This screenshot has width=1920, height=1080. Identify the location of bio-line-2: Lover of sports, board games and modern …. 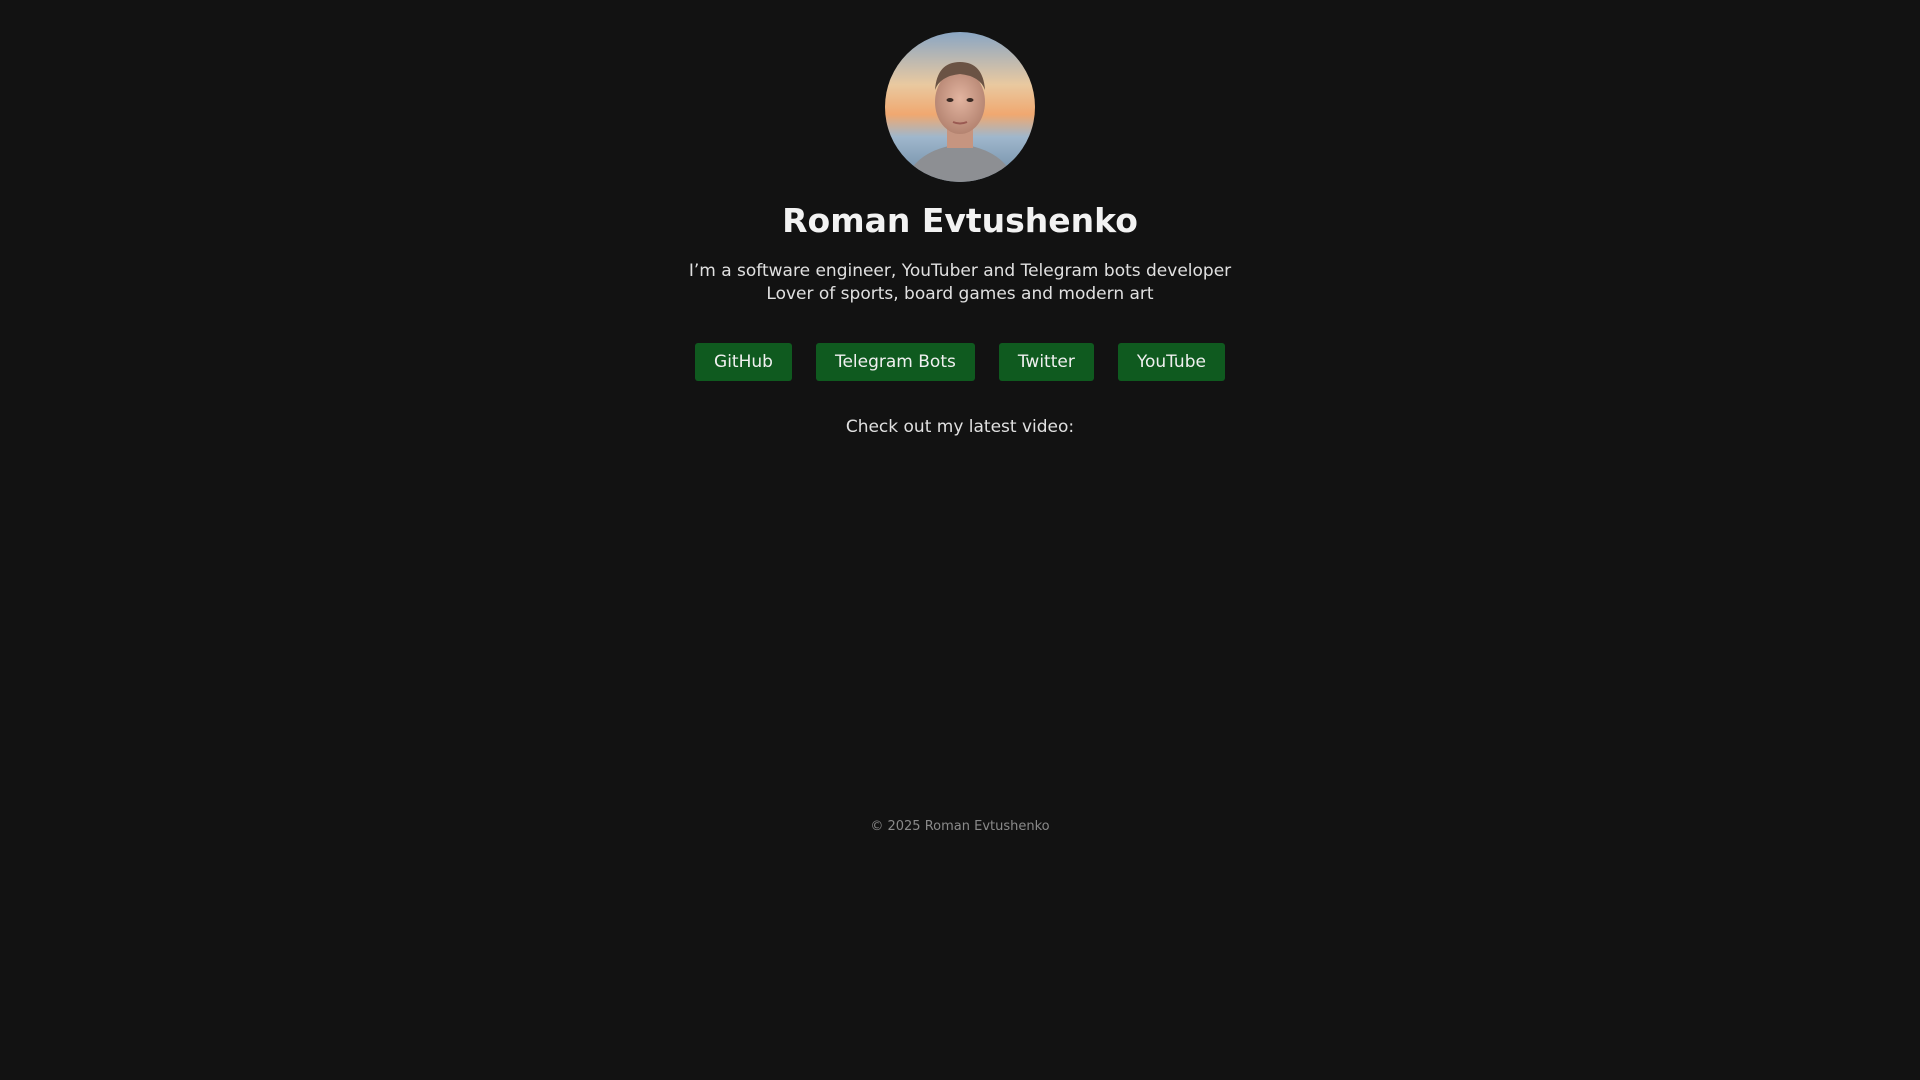
(960, 294).